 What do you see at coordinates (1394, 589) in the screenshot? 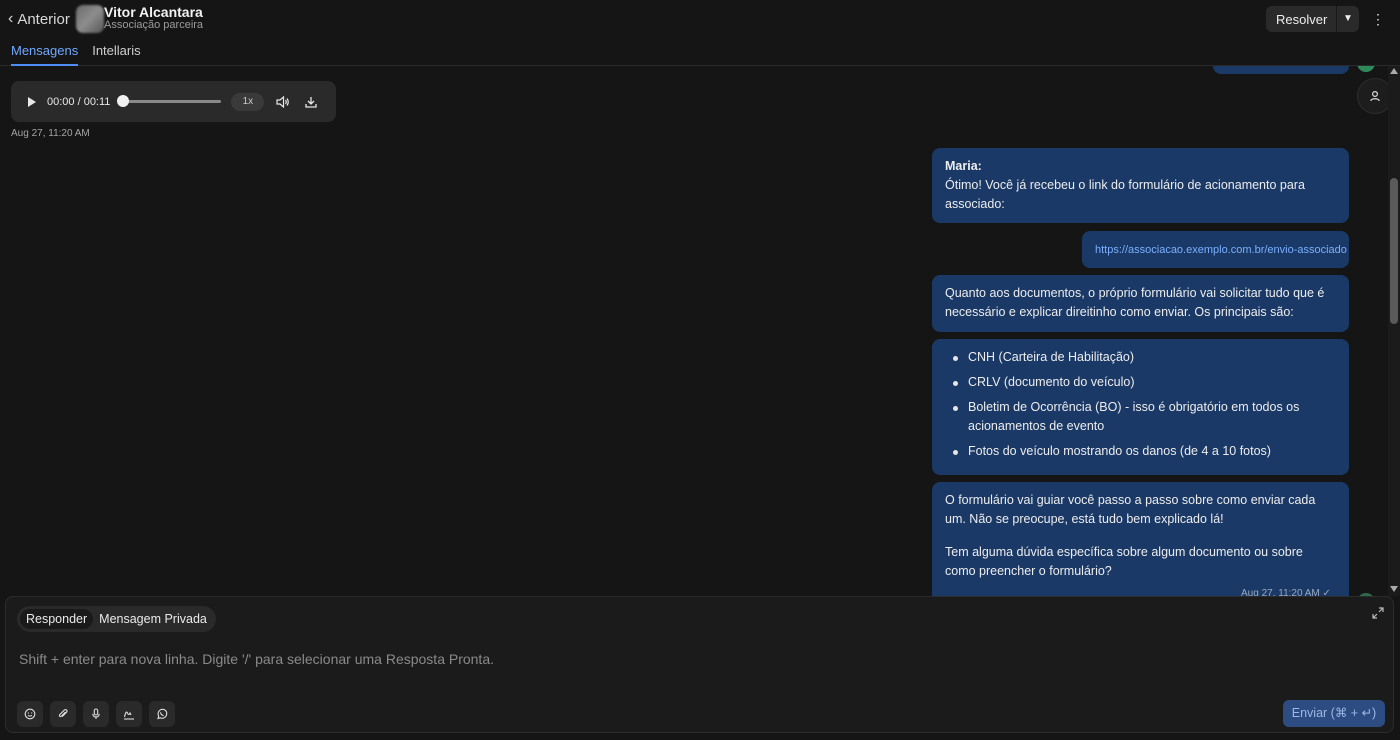
I see `scroll-down-arrow` at bounding box center [1394, 589].